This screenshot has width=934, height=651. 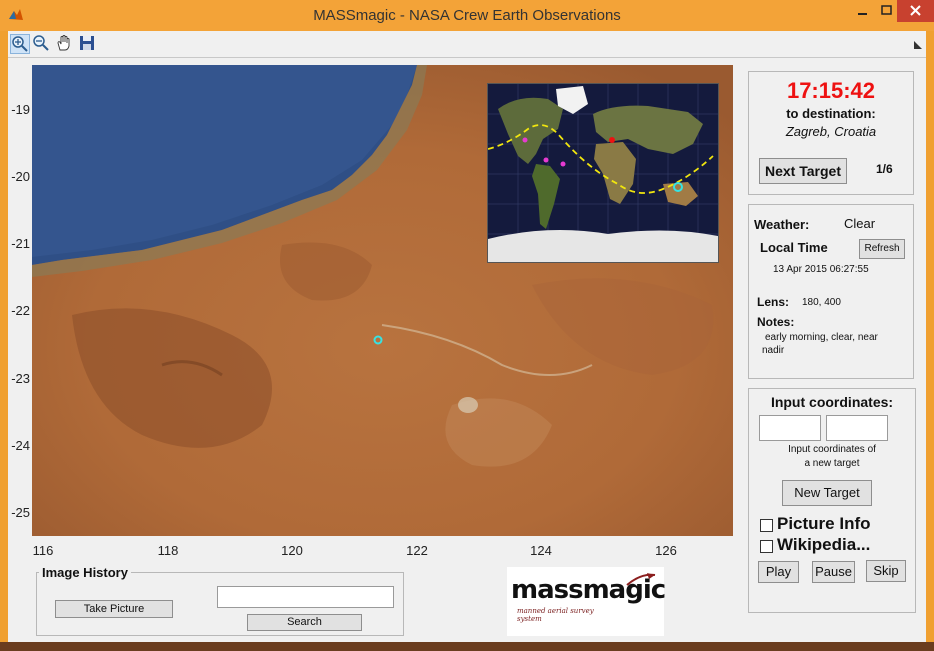 I want to click on next-target-button: Next Target, so click(x=803, y=171).